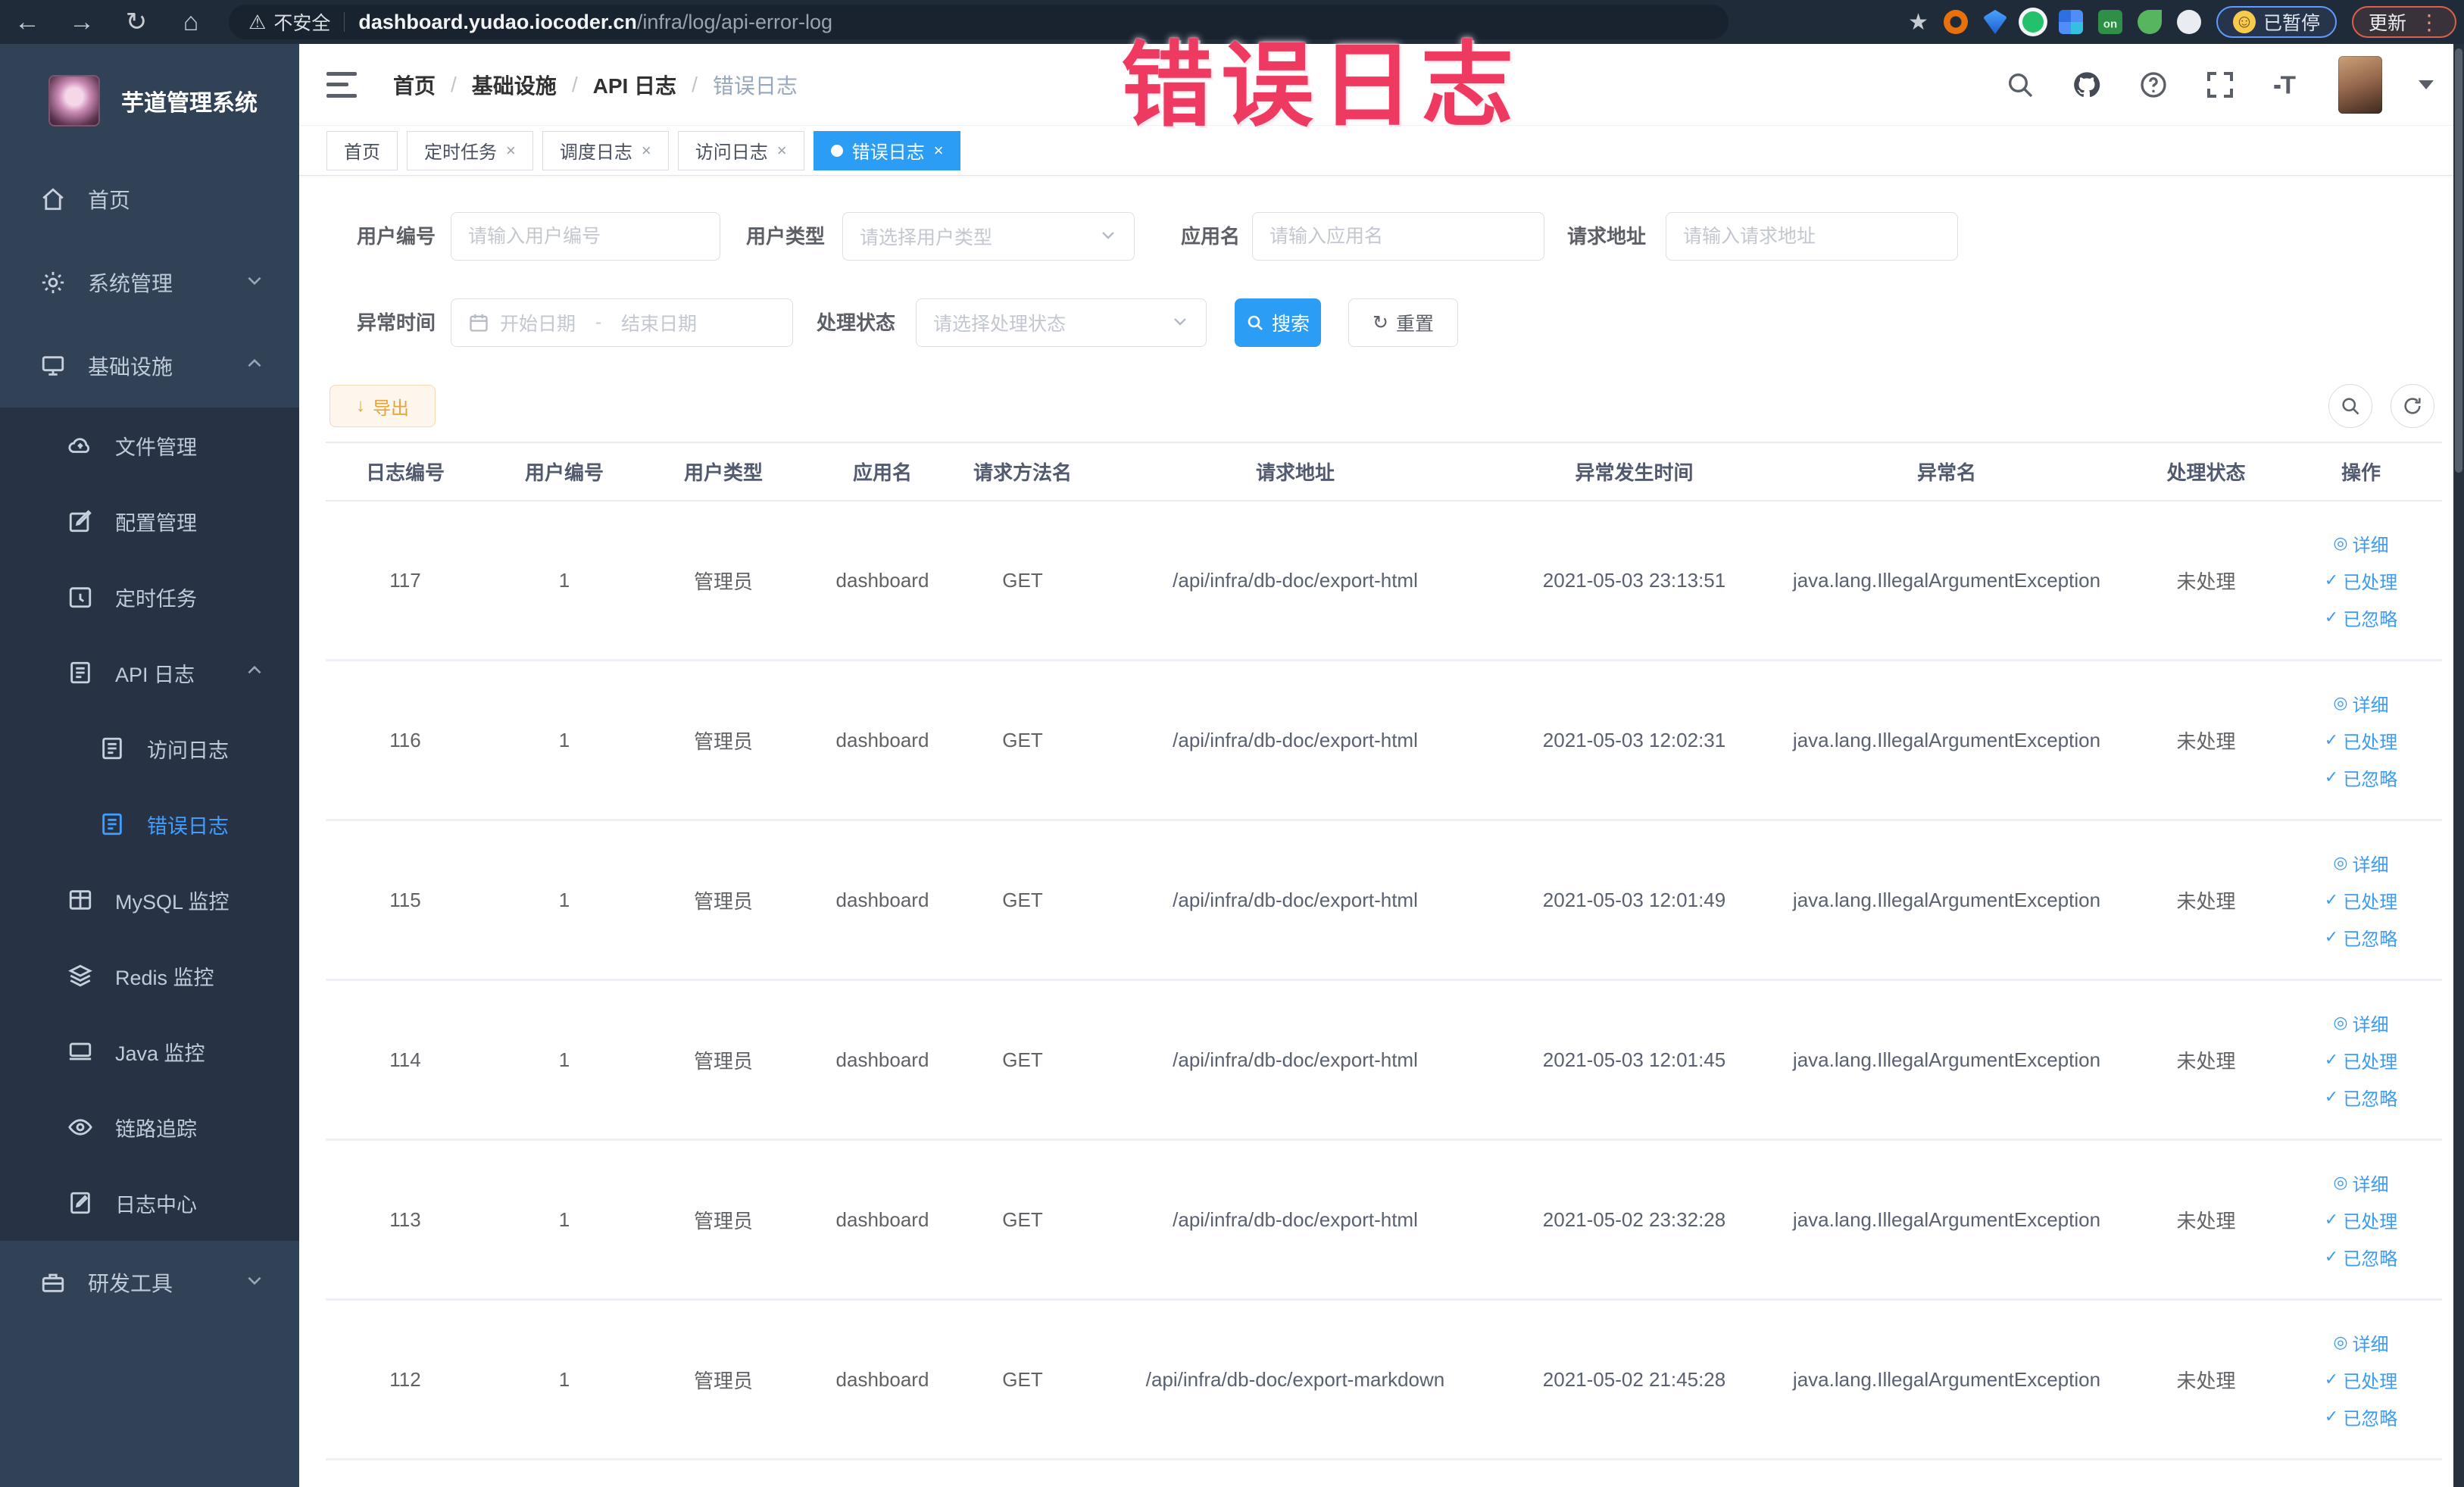  Describe the element at coordinates (2360, 84) in the screenshot. I see `user-avatar` at that location.